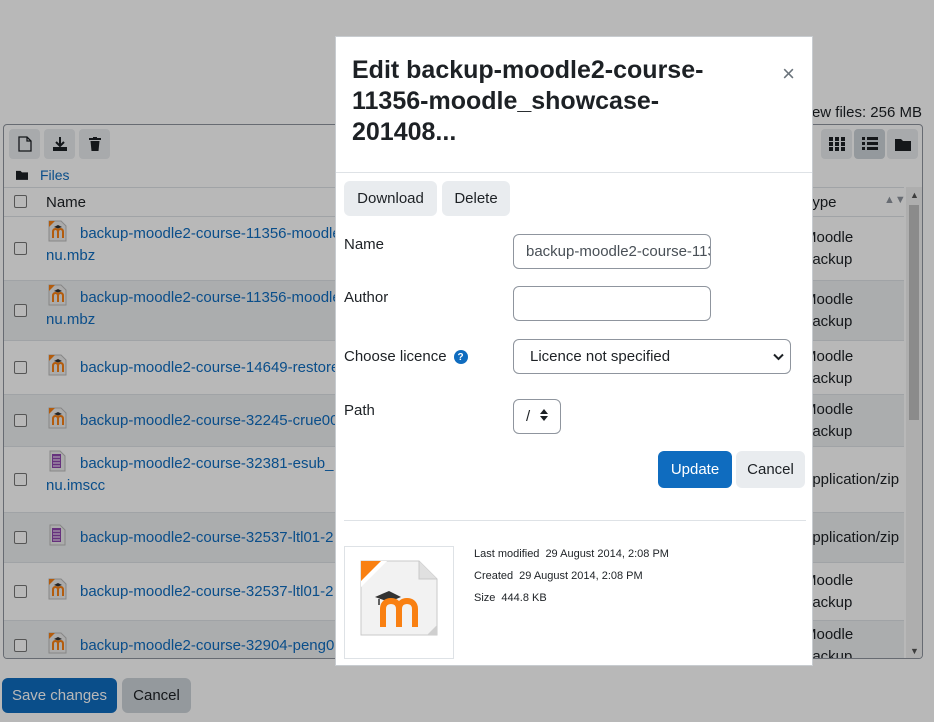 This screenshot has height=722, width=934. What do you see at coordinates (485, 598) in the screenshot?
I see `size-label: Size` at bounding box center [485, 598].